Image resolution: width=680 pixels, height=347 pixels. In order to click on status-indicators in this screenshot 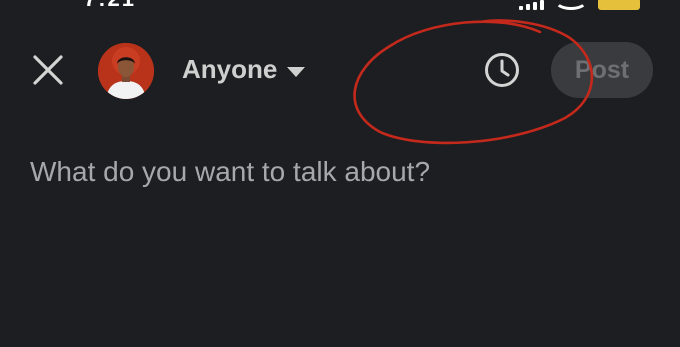, I will do `click(579, 5)`.